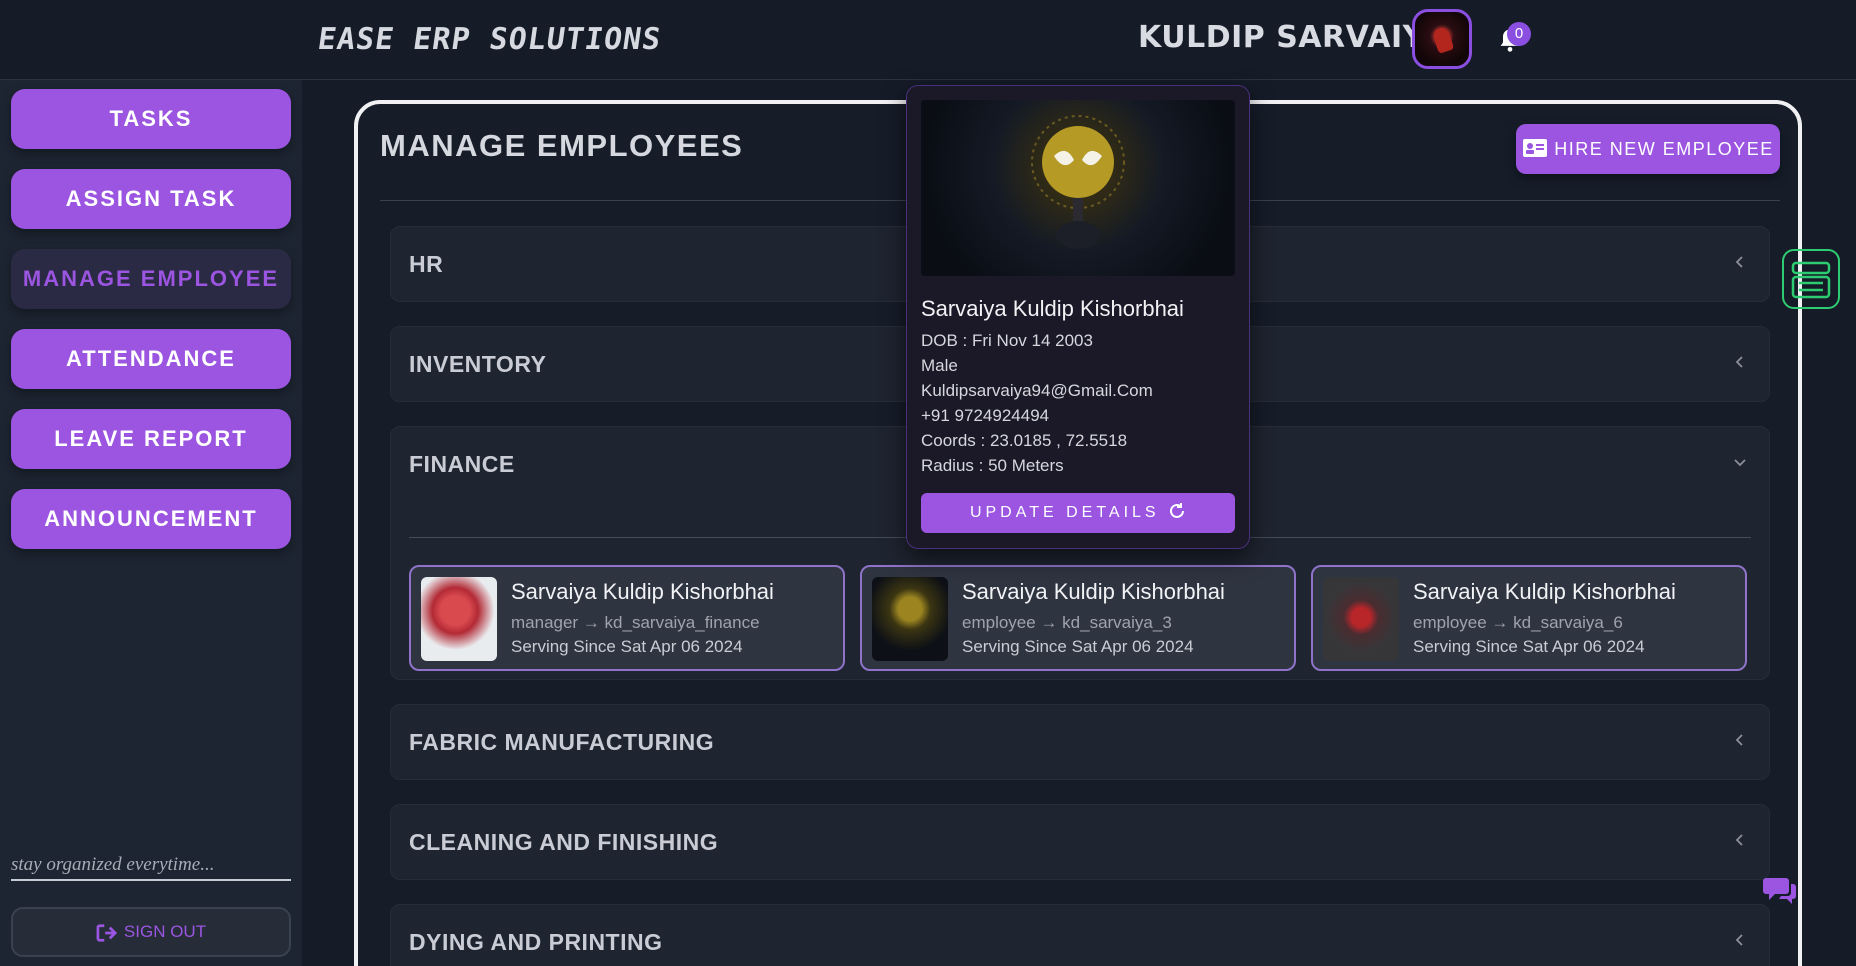  Describe the element at coordinates (1078, 182) in the screenshot. I see `profile-artwork` at that location.